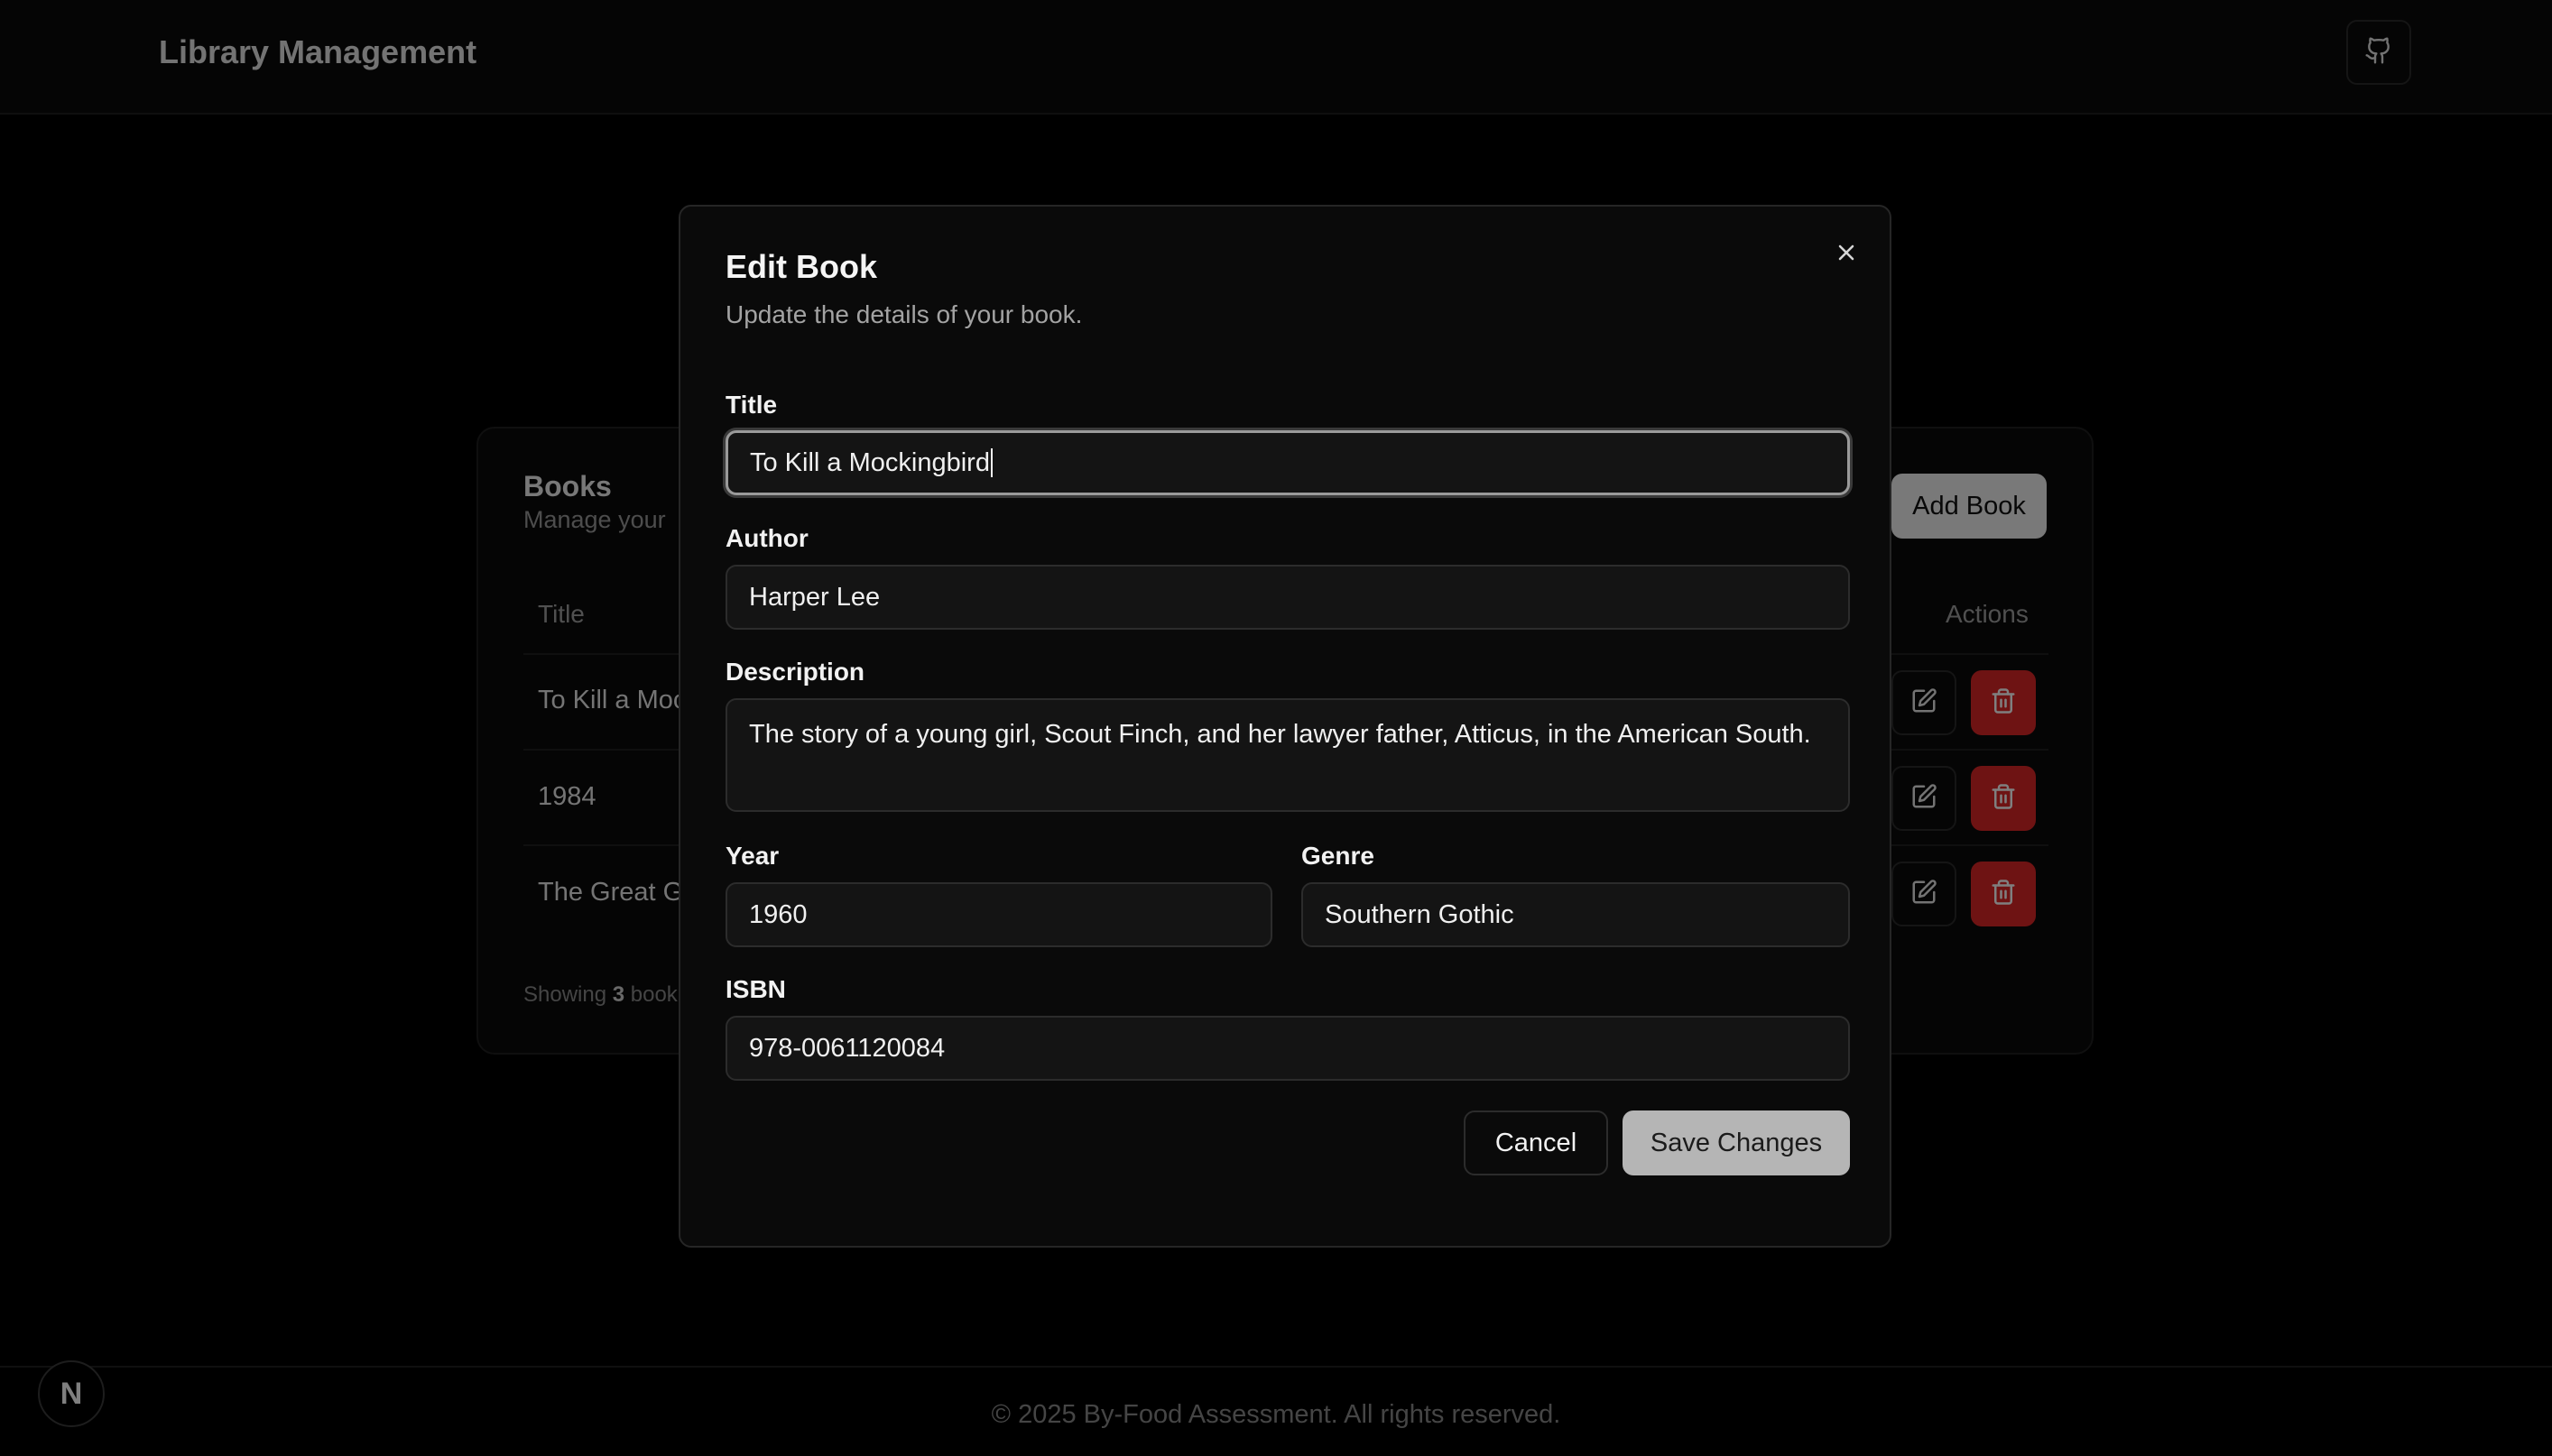 This screenshot has width=2552, height=1456. What do you see at coordinates (1736, 1142) in the screenshot?
I see `save-changes-button: Save Changes` at bounding box center [1736, 1142].